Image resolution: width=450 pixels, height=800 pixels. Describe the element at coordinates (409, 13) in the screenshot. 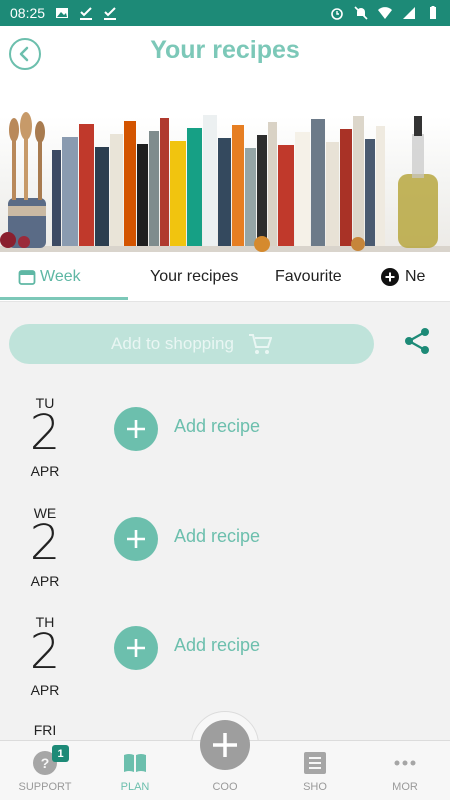

I see `signal-icon` at that location.